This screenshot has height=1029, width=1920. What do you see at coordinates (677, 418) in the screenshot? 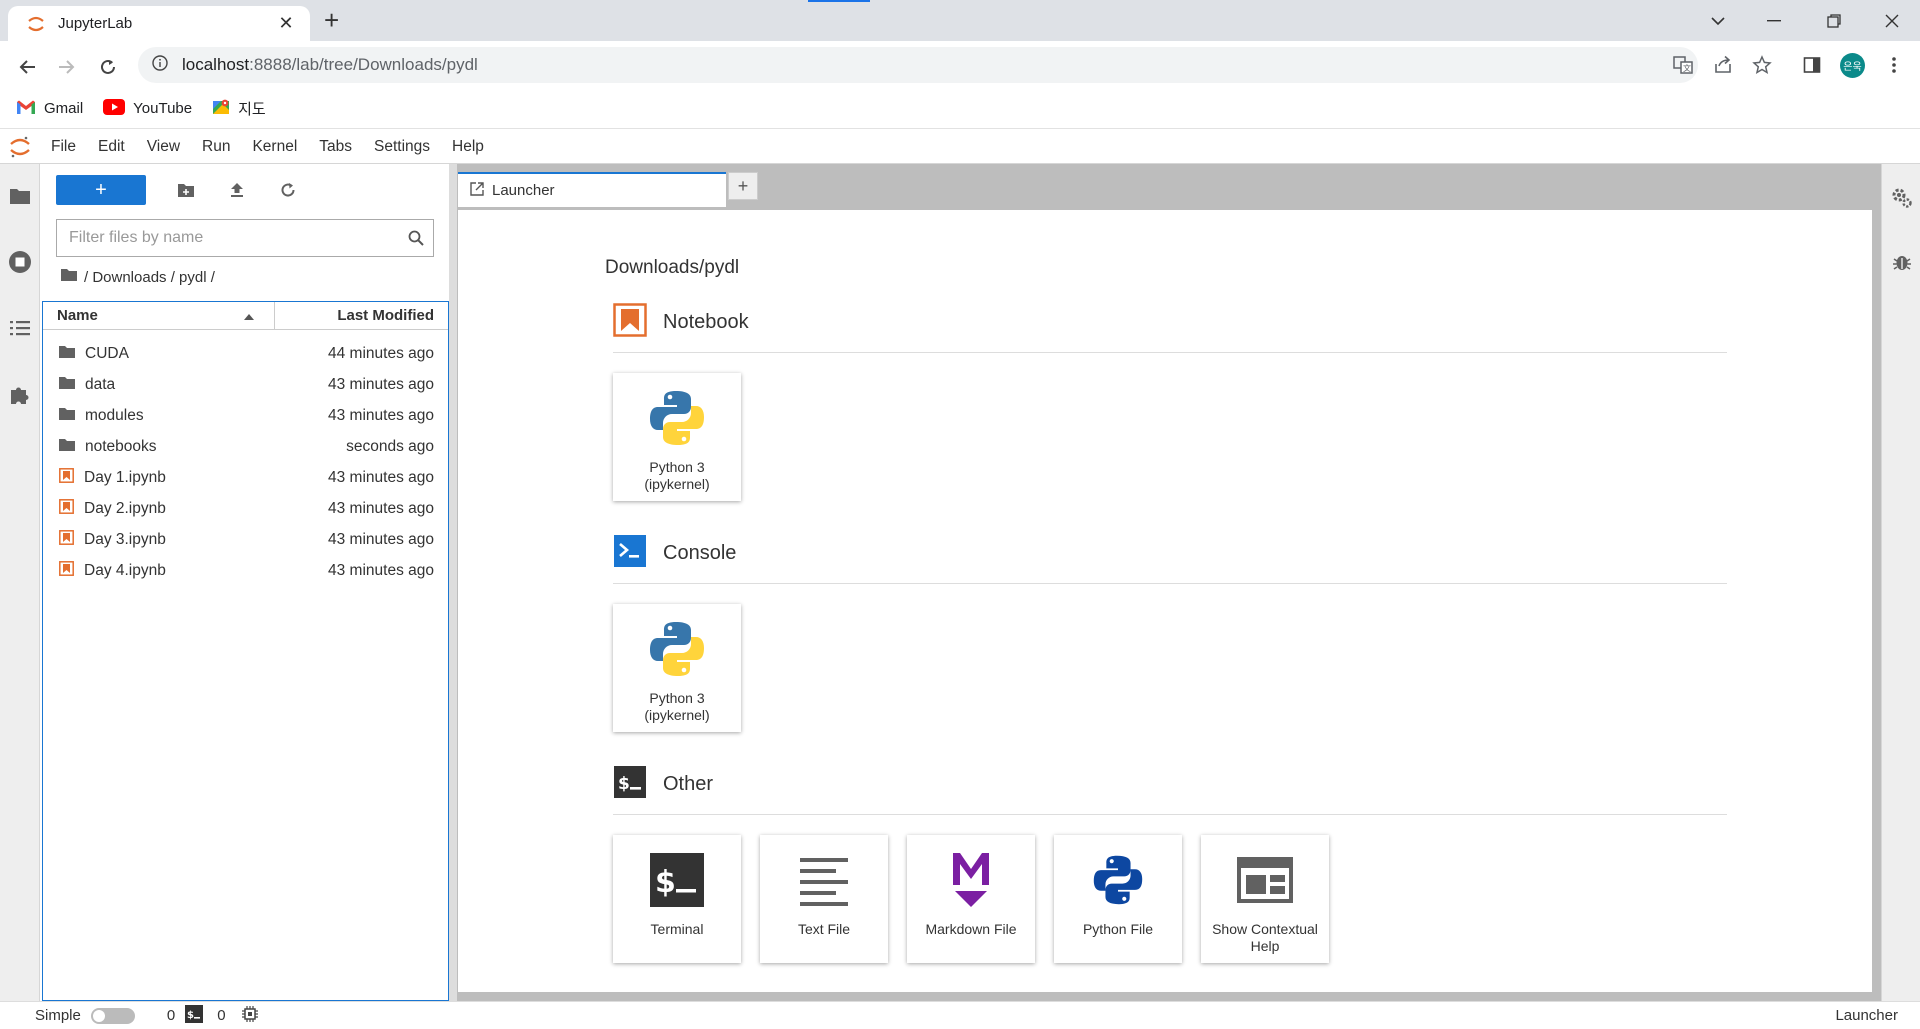
I see `python-logo-icon` at bounding box center [677, 418].